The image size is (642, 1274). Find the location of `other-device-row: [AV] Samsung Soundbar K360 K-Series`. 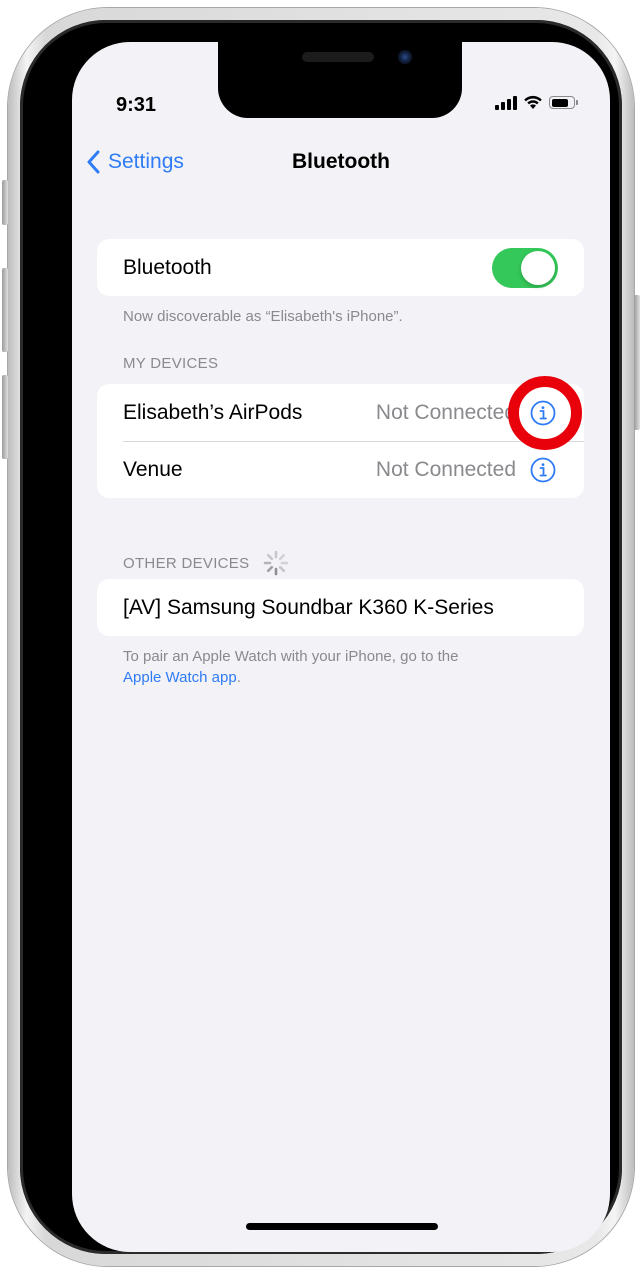

other-device-row: [AV] Samsung Soundbar K360 K-Series is located at coordinates (340, 607).